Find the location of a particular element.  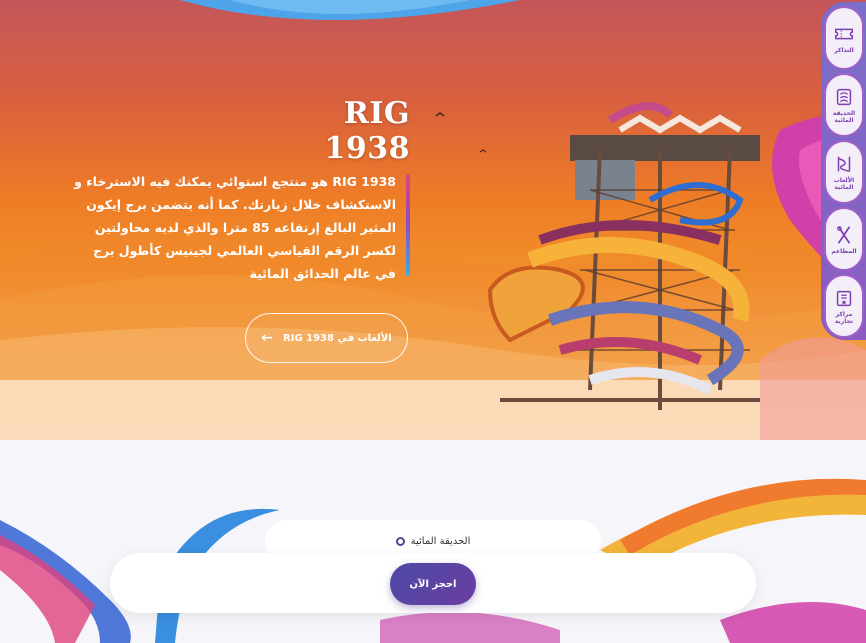

side-menu-item-tickets: التذاكر is located at coordinates (844, 38).